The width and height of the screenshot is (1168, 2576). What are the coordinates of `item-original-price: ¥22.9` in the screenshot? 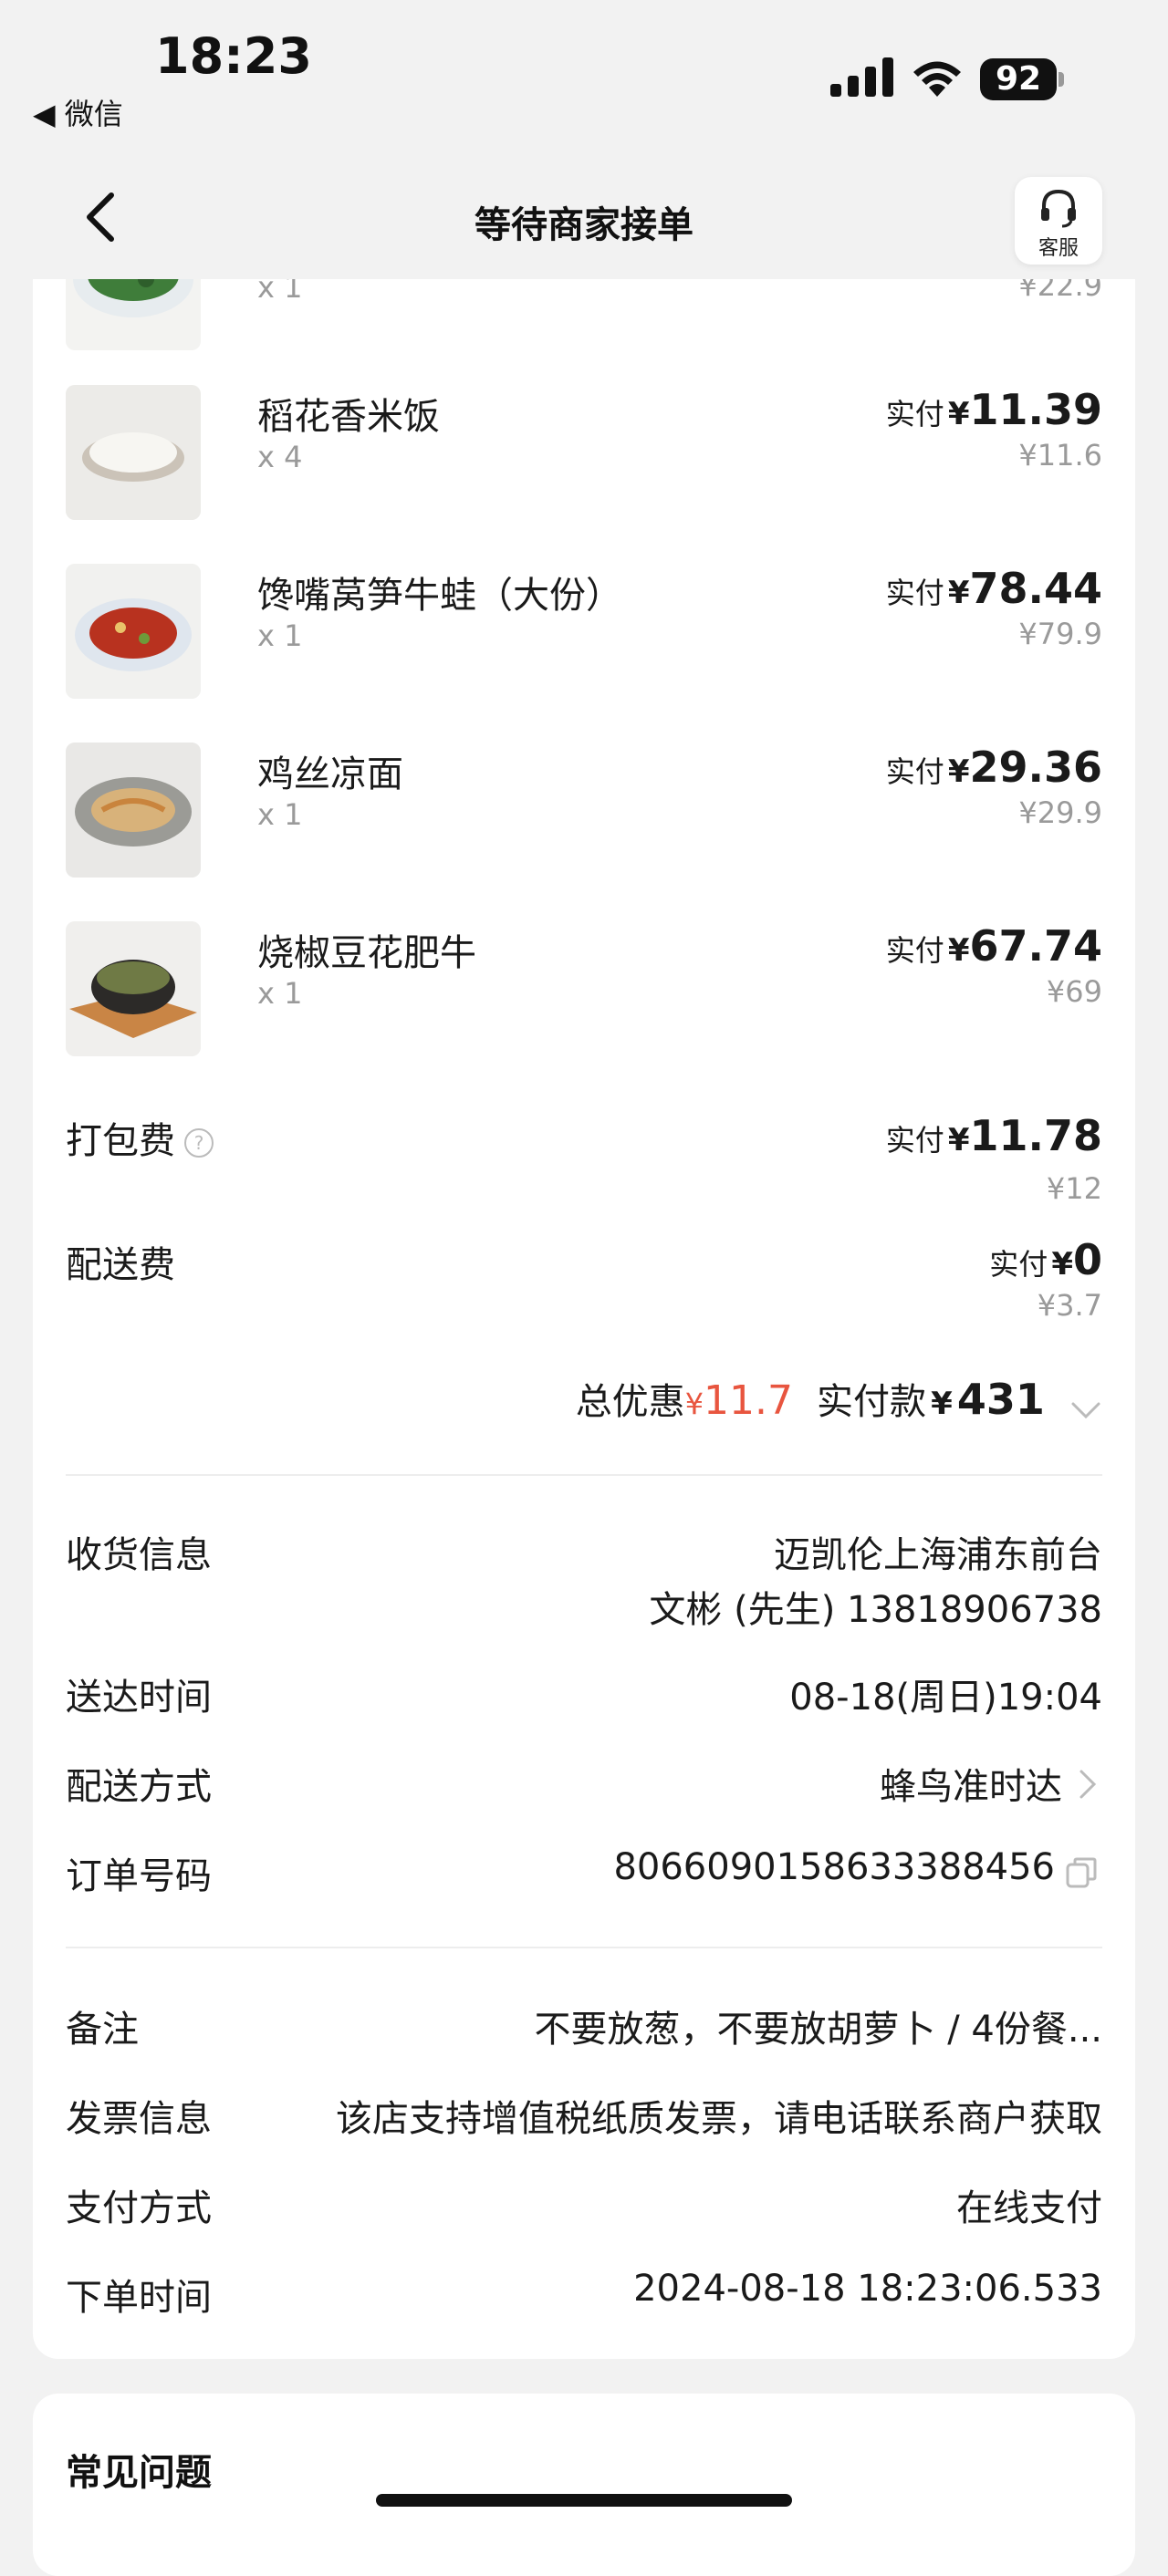 It's located at (1060, 291).